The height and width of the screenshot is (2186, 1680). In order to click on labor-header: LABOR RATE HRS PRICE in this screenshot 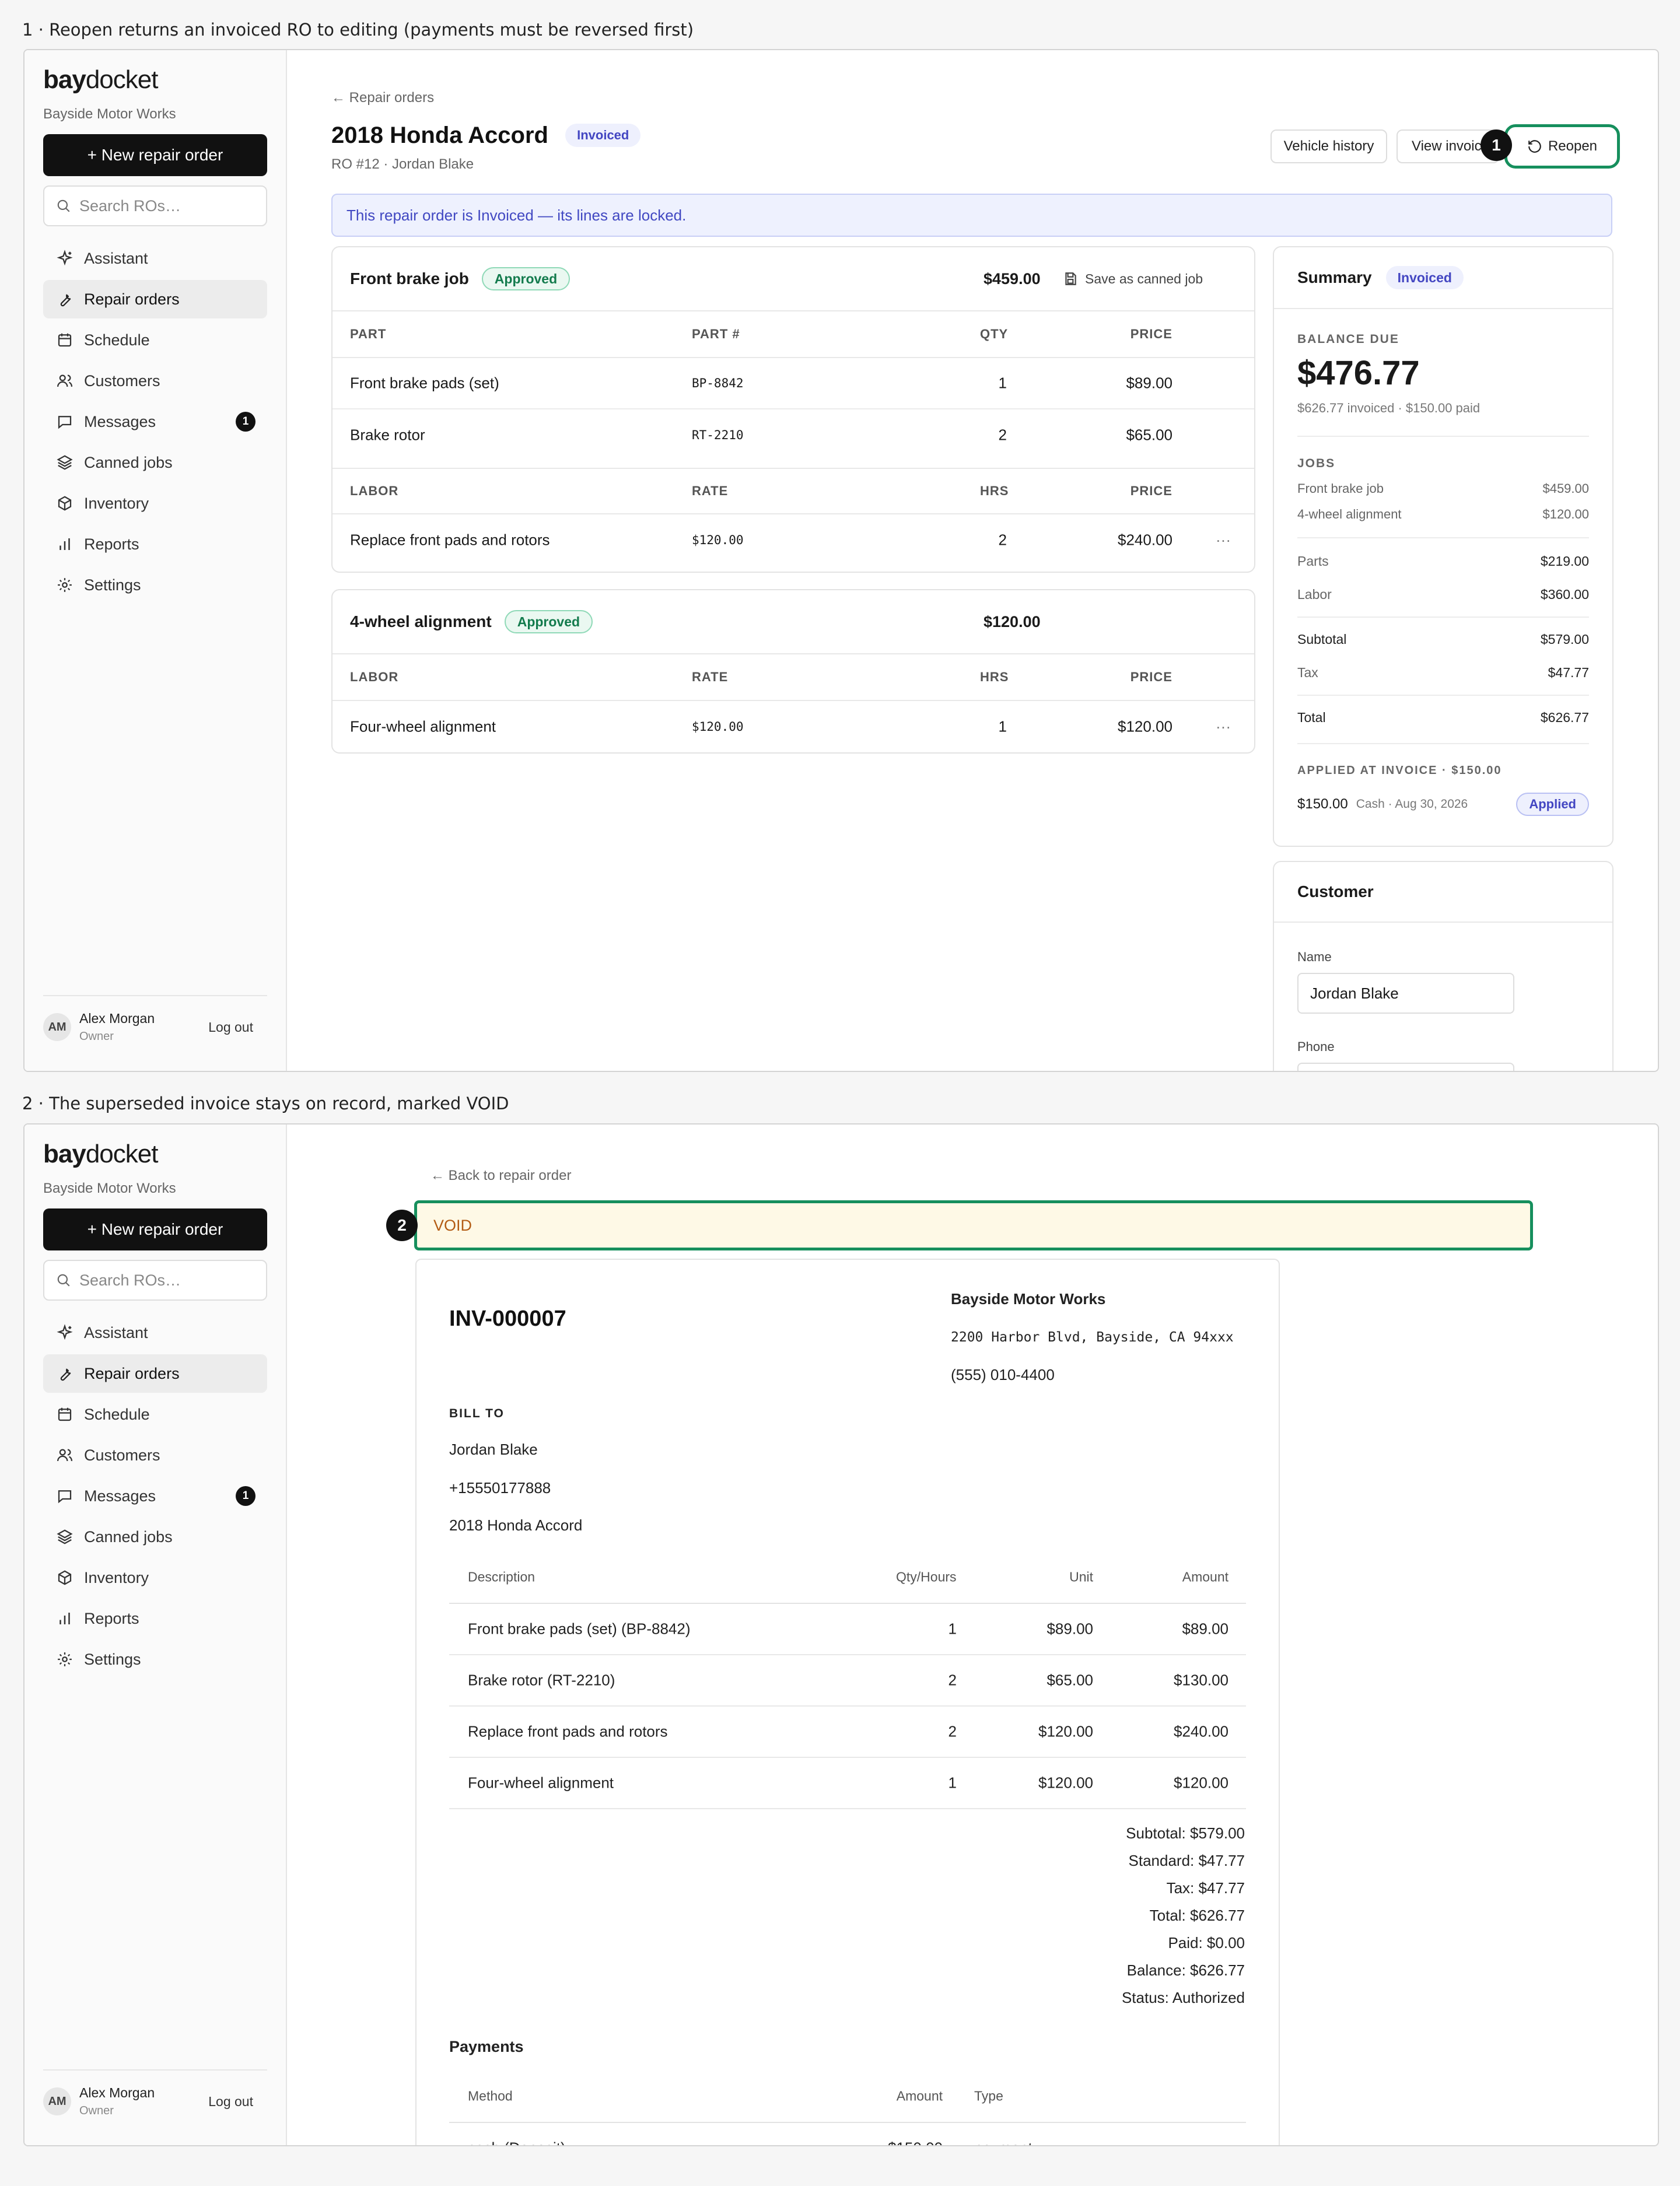, I will do `click(793, 677)`.